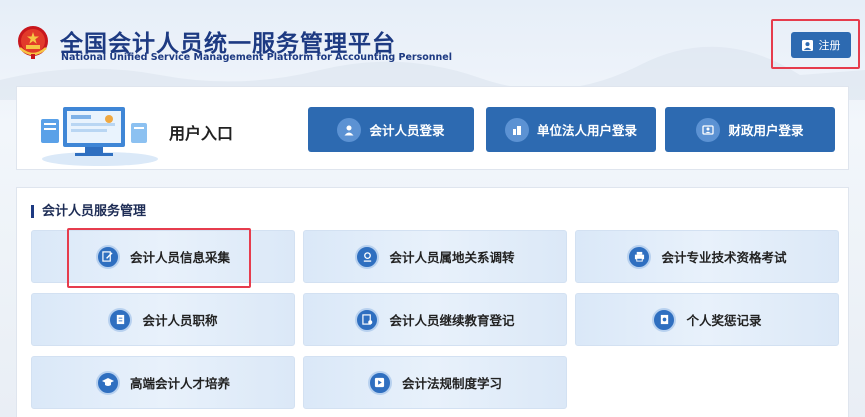 This screenshot has width=865, height=417. Describe the element at coordinates (107, 382) in the screenshot. I see `graduation-cap-icon` at that location.